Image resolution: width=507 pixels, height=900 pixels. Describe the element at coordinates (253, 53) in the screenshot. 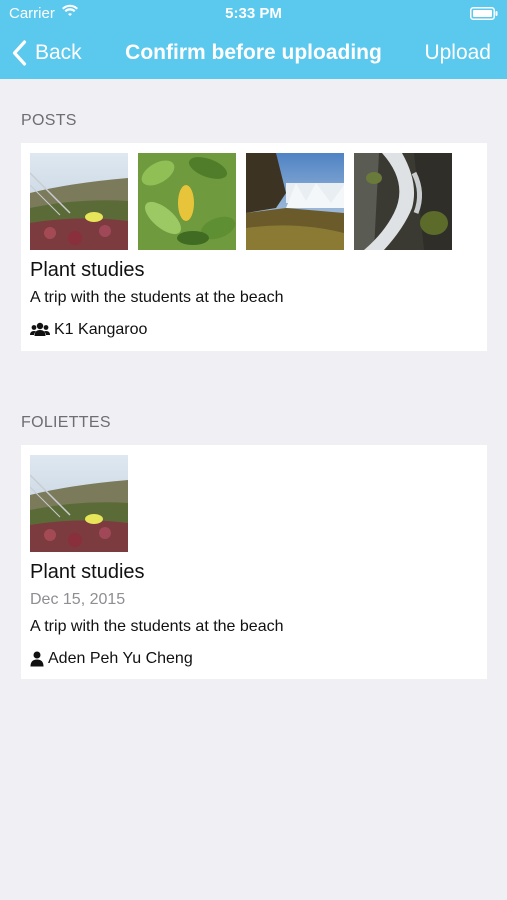

I see `navigation-bar: Back Confirm before uploading Upload` at that location.